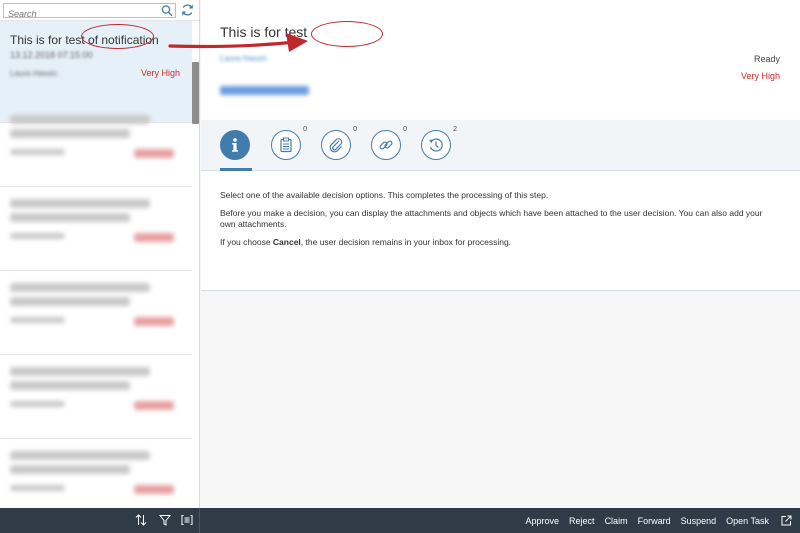 Image resolution: width=800 pixels, height=533 pixels. I want to click on list-scrollbar, so click(195, 93).